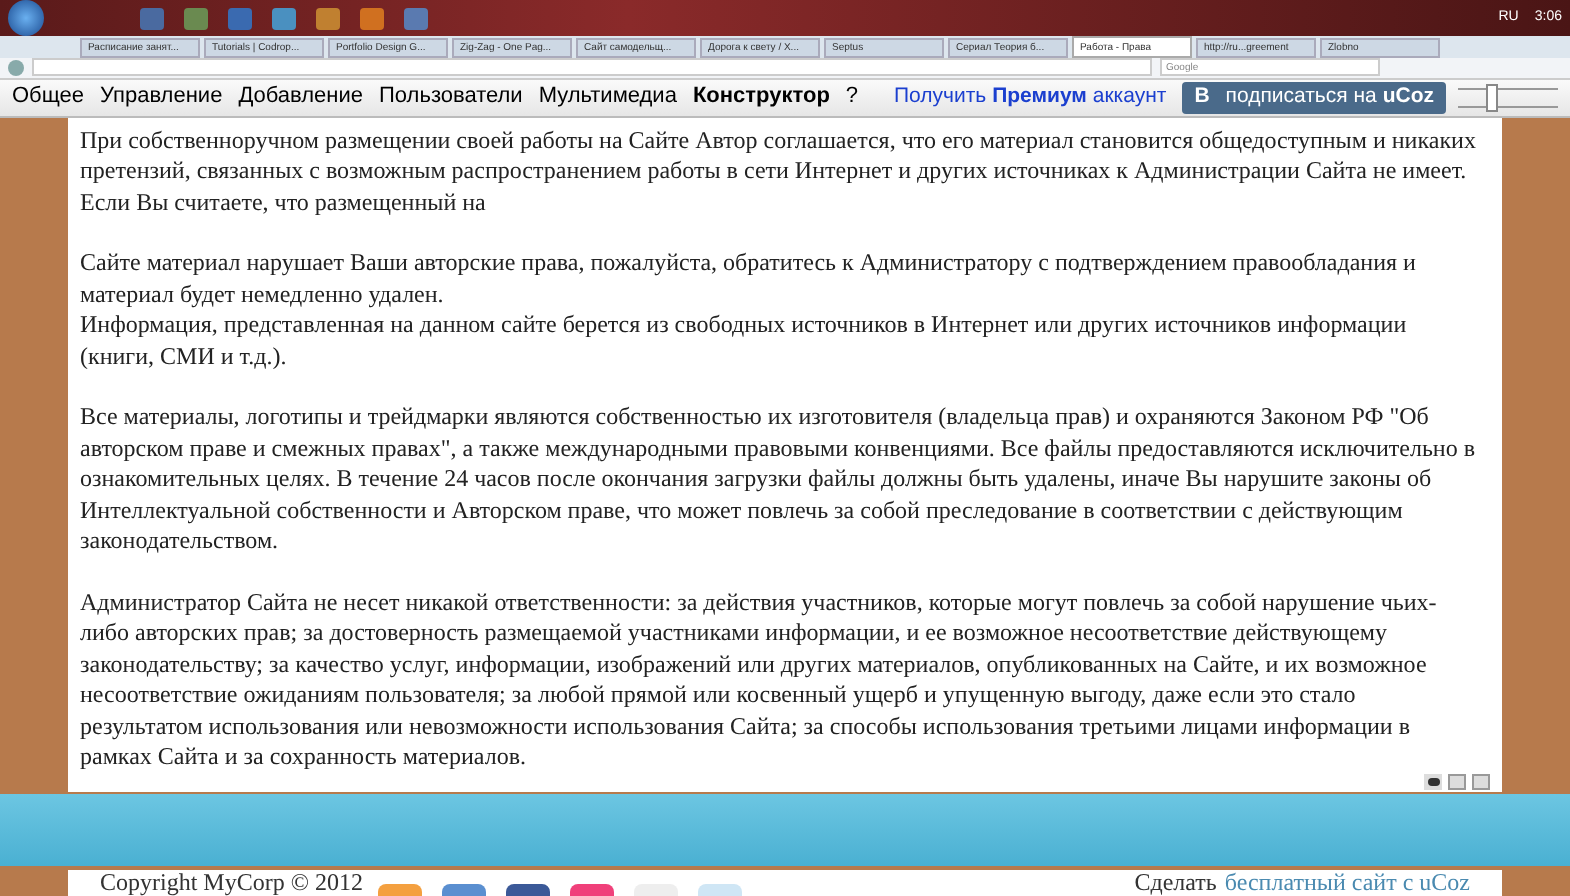 This screenshot has width=1570, height=896. Describe the element at coordinates (16, 67) in the screenshot. I see `back-icon` at that location.